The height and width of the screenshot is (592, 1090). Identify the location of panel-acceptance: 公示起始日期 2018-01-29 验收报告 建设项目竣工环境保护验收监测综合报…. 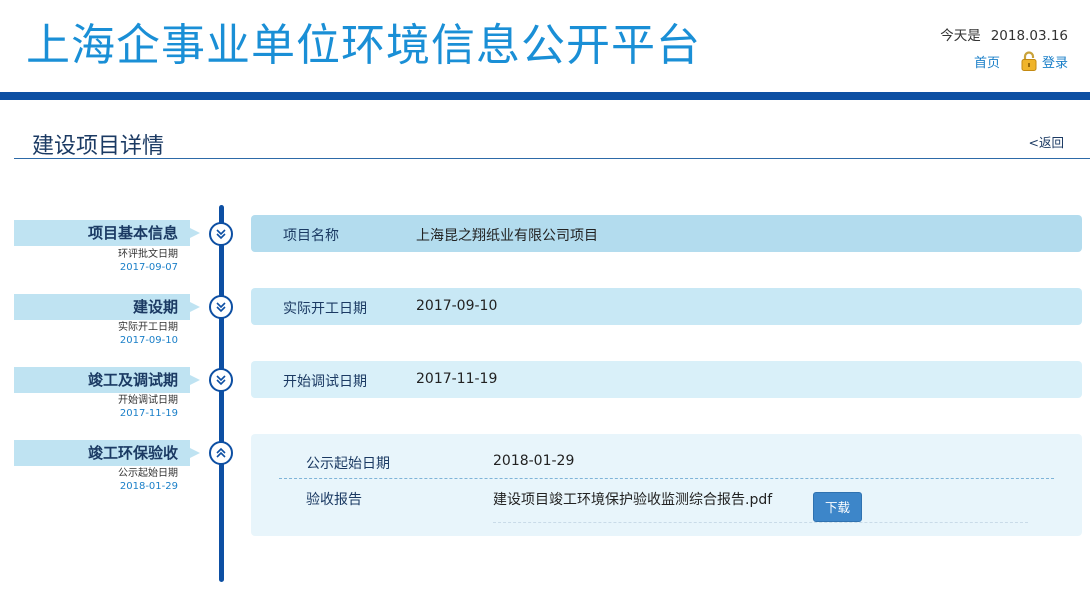
(666, 485).